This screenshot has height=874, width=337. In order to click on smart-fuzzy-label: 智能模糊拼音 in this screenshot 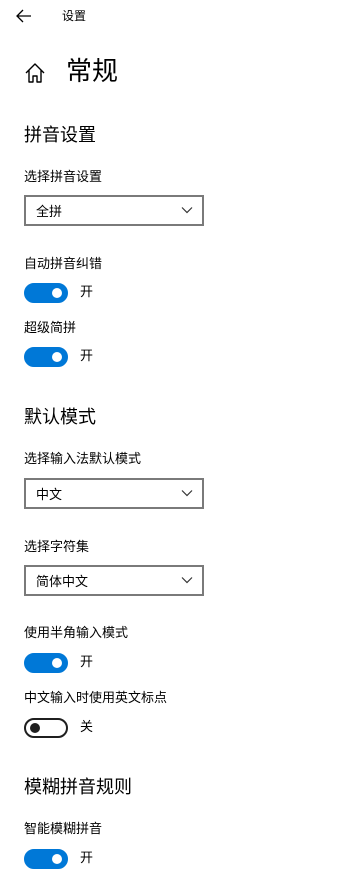, I will do `click(63, 829)`.